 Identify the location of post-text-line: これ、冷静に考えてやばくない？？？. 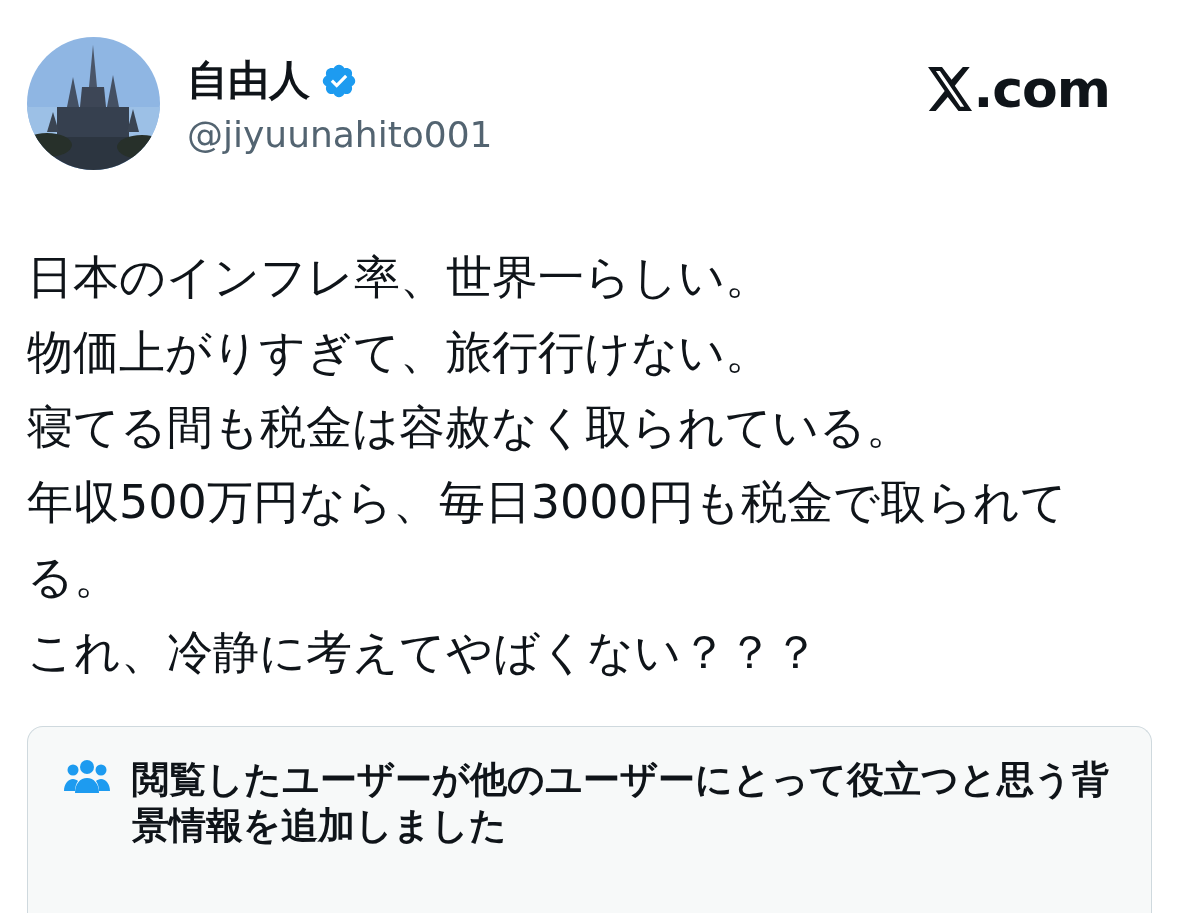
(423, 652).